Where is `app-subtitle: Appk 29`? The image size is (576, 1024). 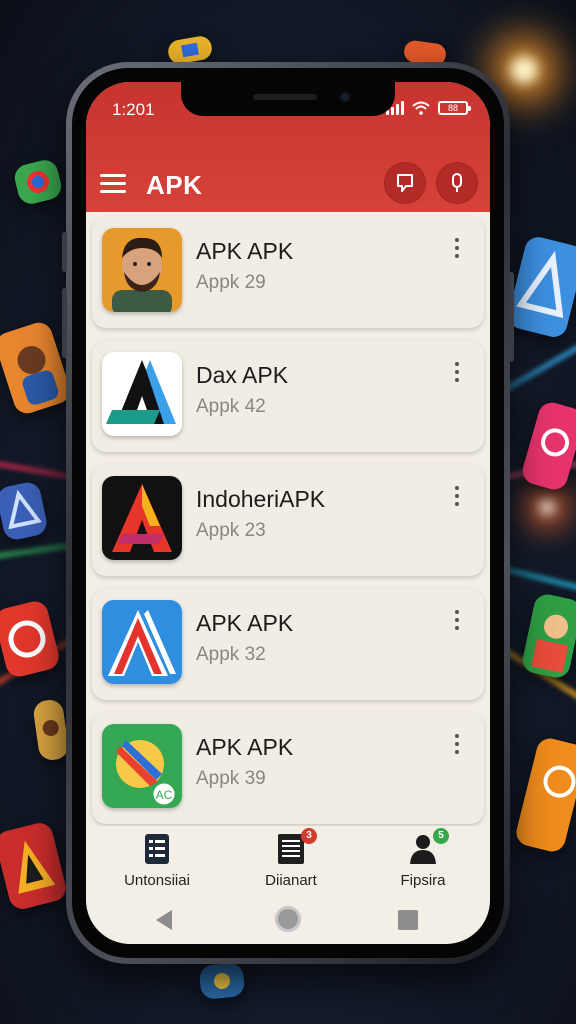 app-subtitle: Appk 29 is located at coordinates (231, 282).